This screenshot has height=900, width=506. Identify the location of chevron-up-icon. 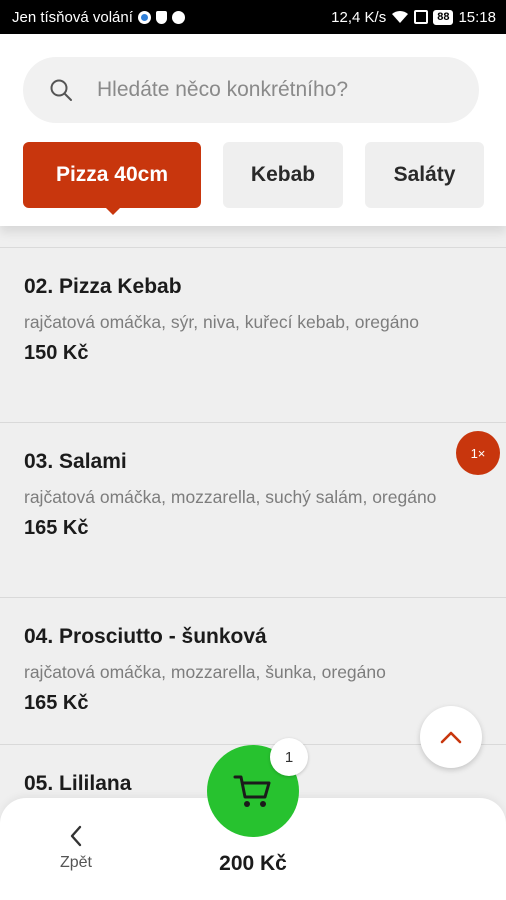
(451, 737).